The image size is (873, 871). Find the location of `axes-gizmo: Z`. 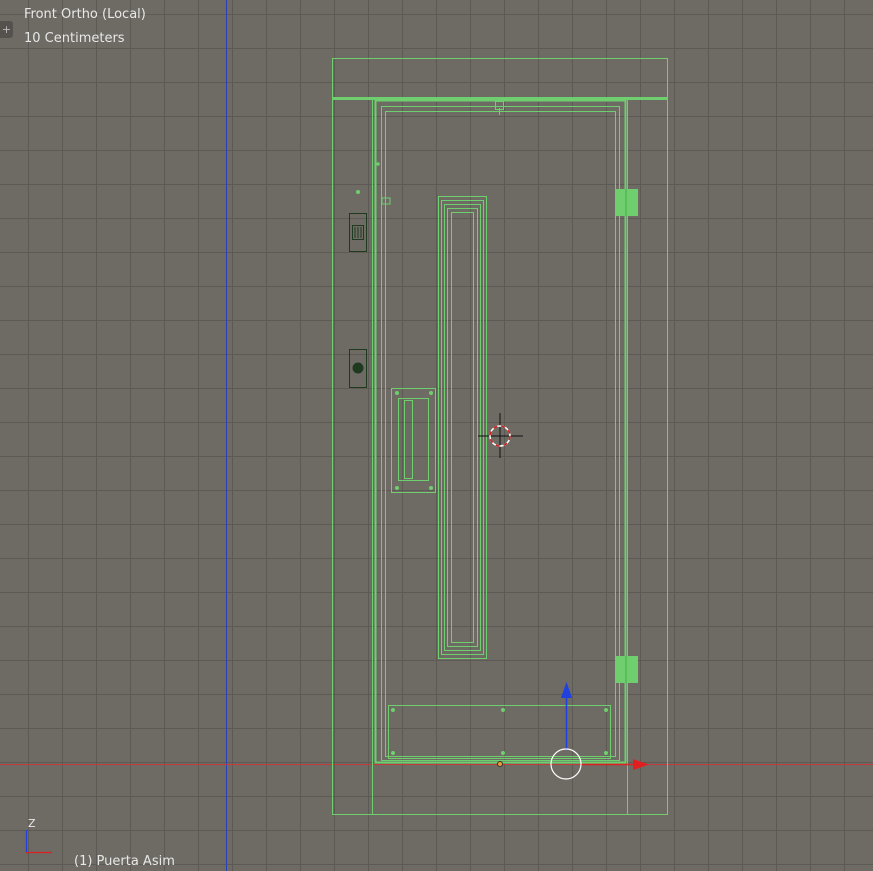

axes-gizmo: Z is located at coordinates (38, 835).